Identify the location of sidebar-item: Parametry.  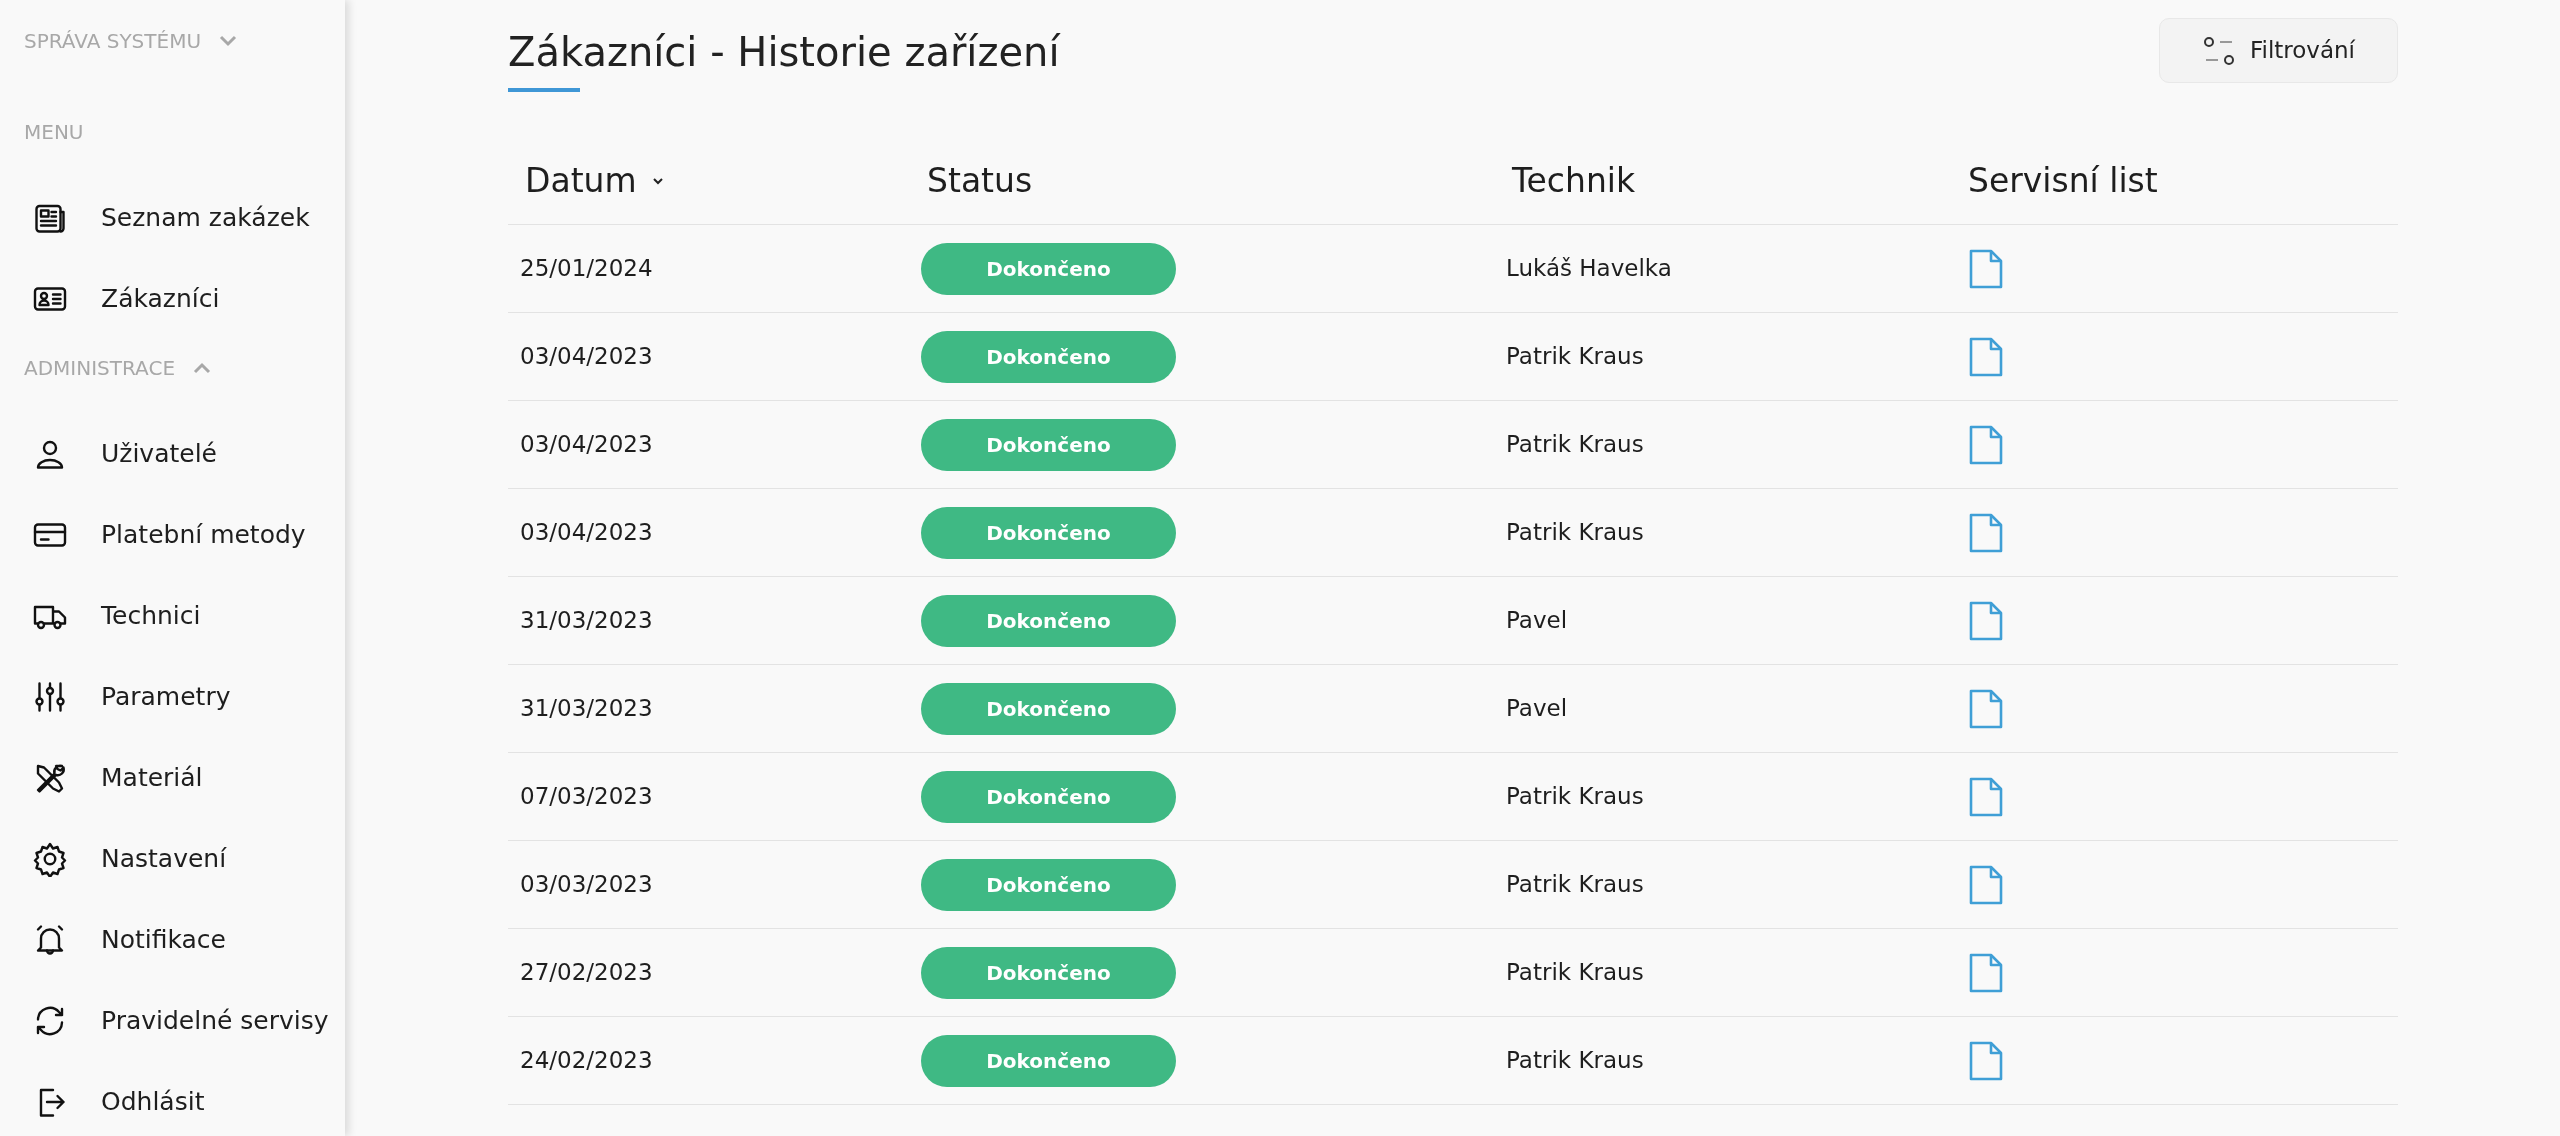
(184, 696).